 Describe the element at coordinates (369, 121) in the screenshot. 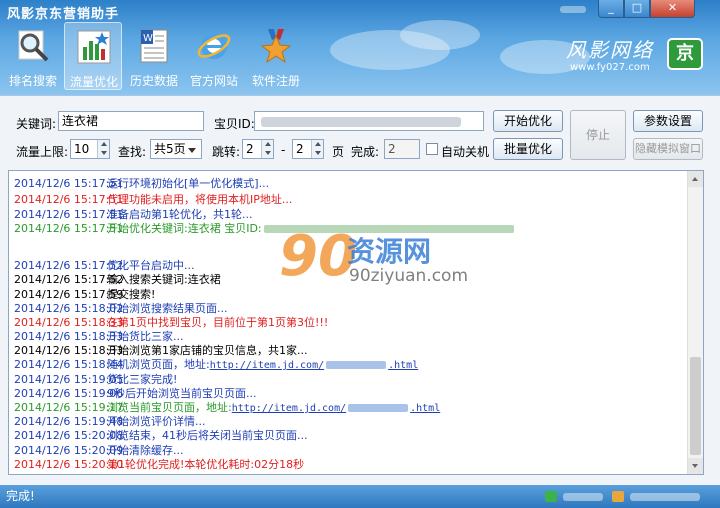

I see `baobei-id-input` at that location.